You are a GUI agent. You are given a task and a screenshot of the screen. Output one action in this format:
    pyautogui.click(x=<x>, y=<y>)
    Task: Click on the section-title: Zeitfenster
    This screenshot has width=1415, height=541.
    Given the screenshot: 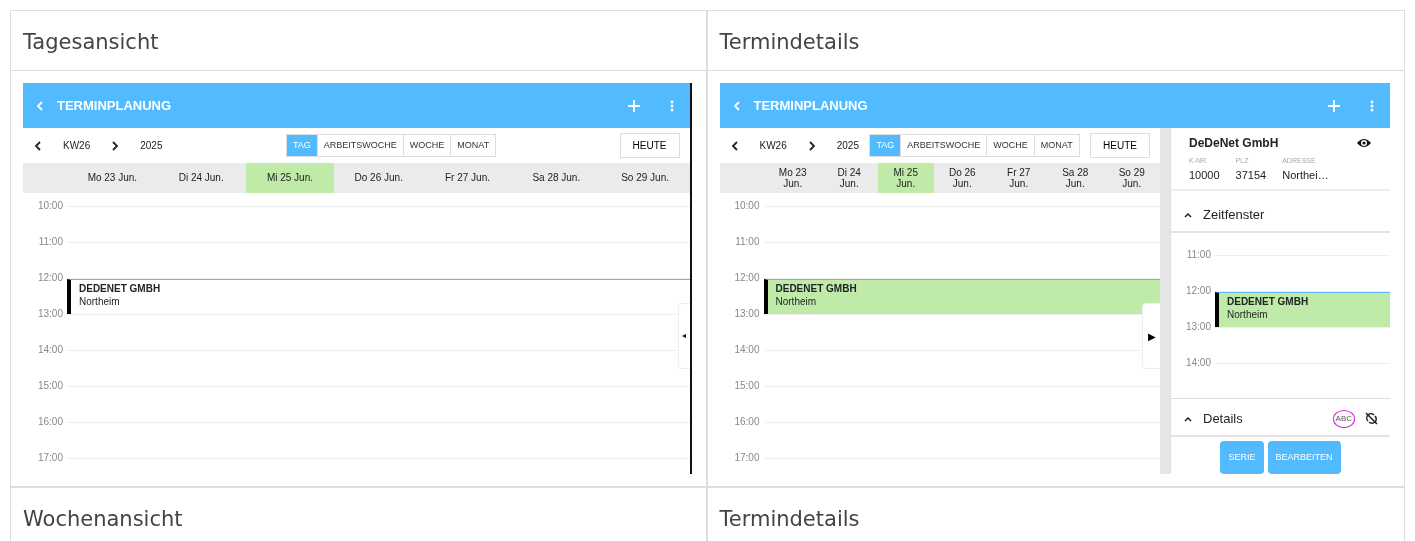 What is the action you would take?
    pyautogui.click(x=1234, y=215)
    